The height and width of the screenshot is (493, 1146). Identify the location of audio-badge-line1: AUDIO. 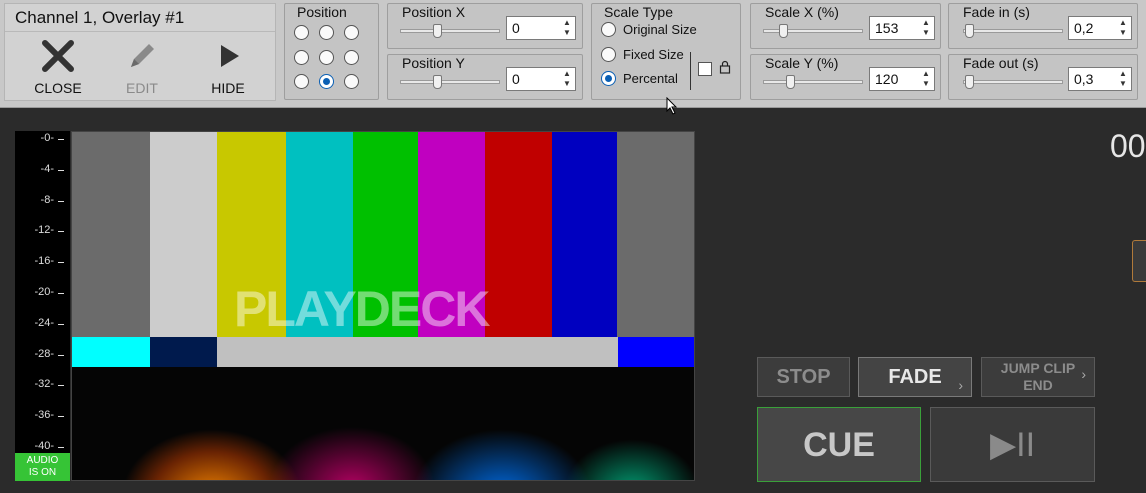
(42, 460).